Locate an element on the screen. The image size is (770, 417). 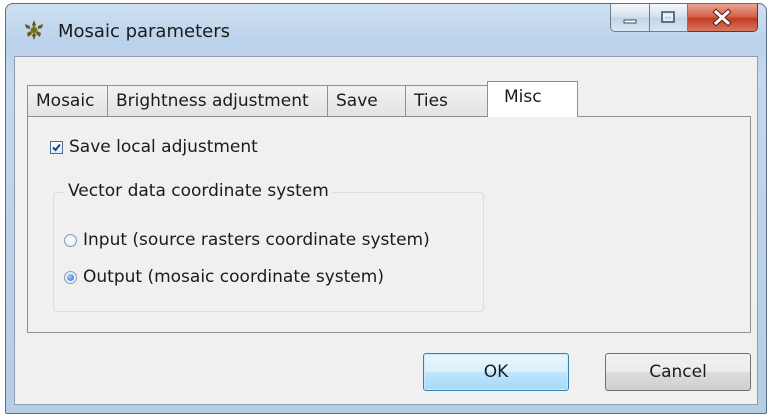
save-local-adjustment-option: Save local adjustment is located at coordinates (154, 147).